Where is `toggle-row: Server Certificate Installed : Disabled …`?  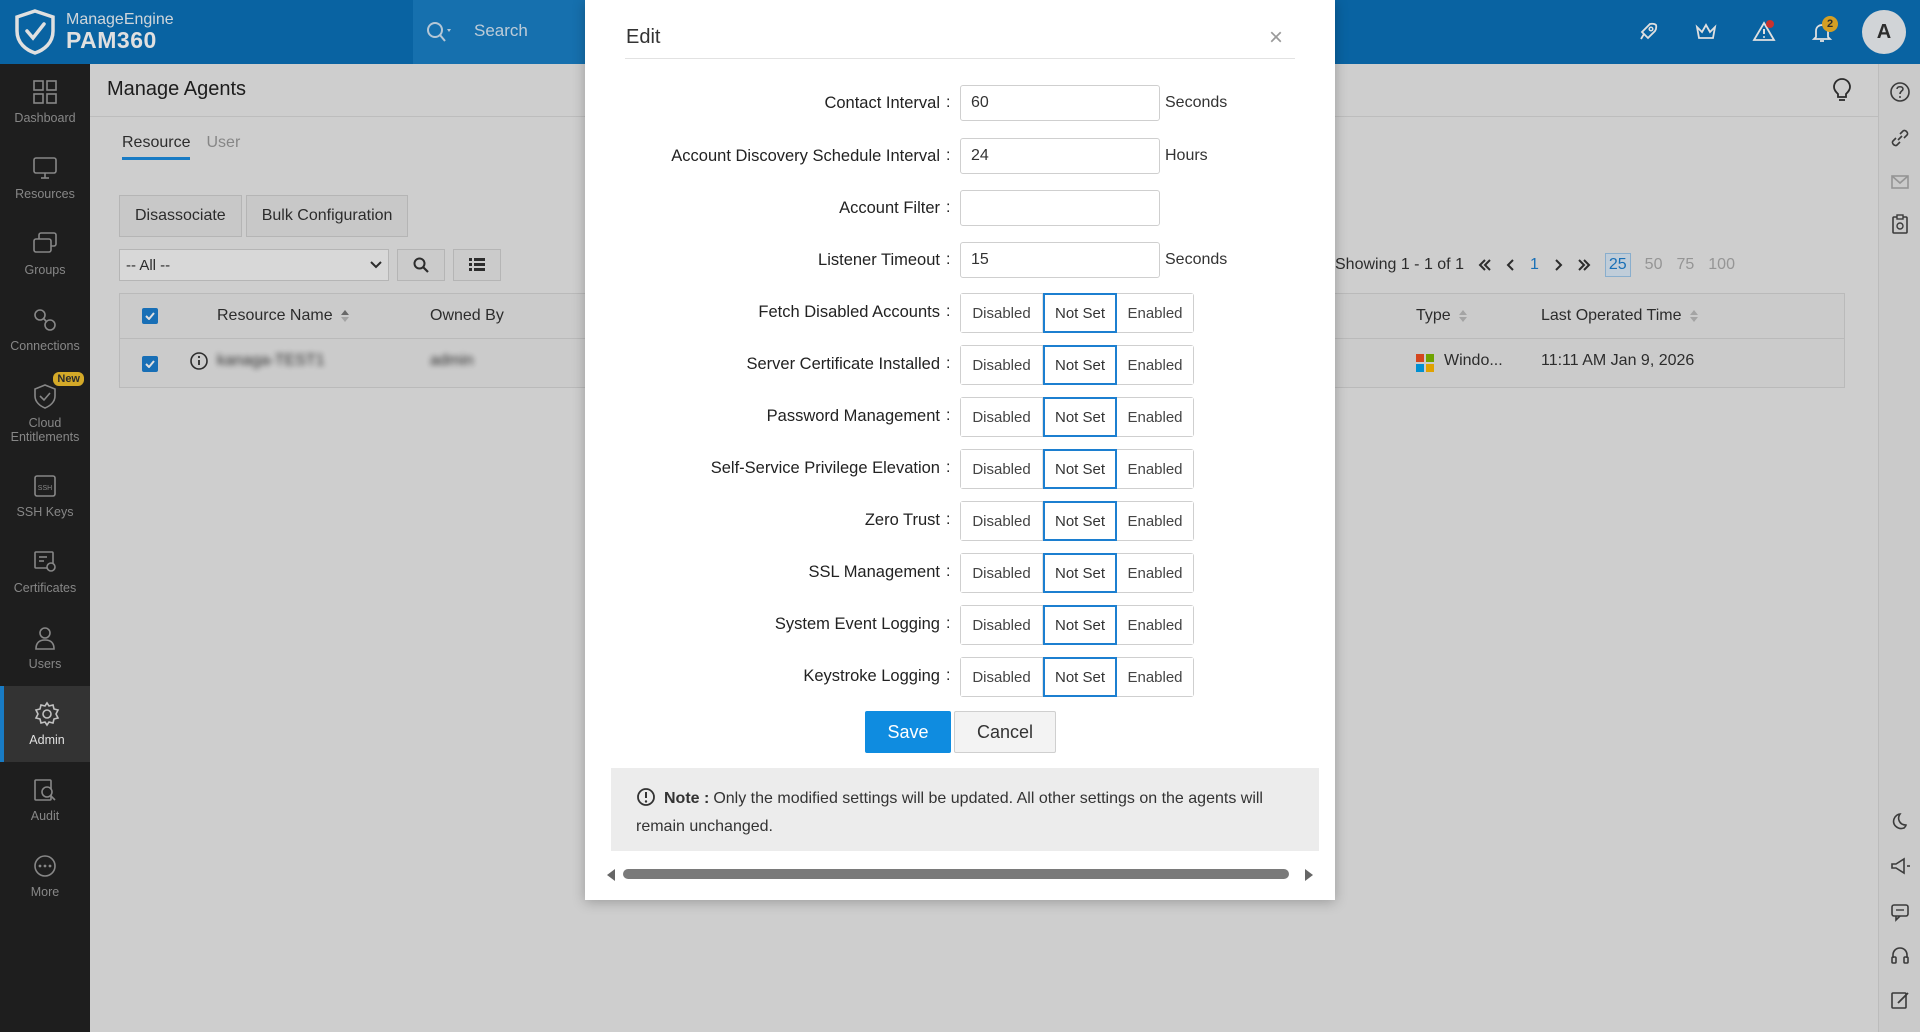
toggle-row: Server Certificate Installed : Disabled … is located at coordinates (960, 365).